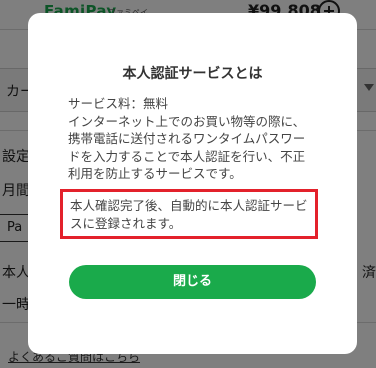  I want to click on description-line: インターネット上でのお買い物等の際に、, so click(187, 121).